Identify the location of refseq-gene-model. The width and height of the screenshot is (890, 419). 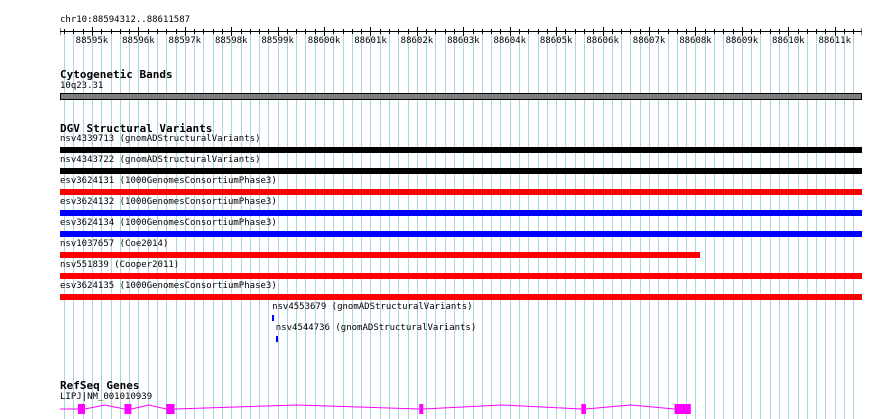
(461, 409).